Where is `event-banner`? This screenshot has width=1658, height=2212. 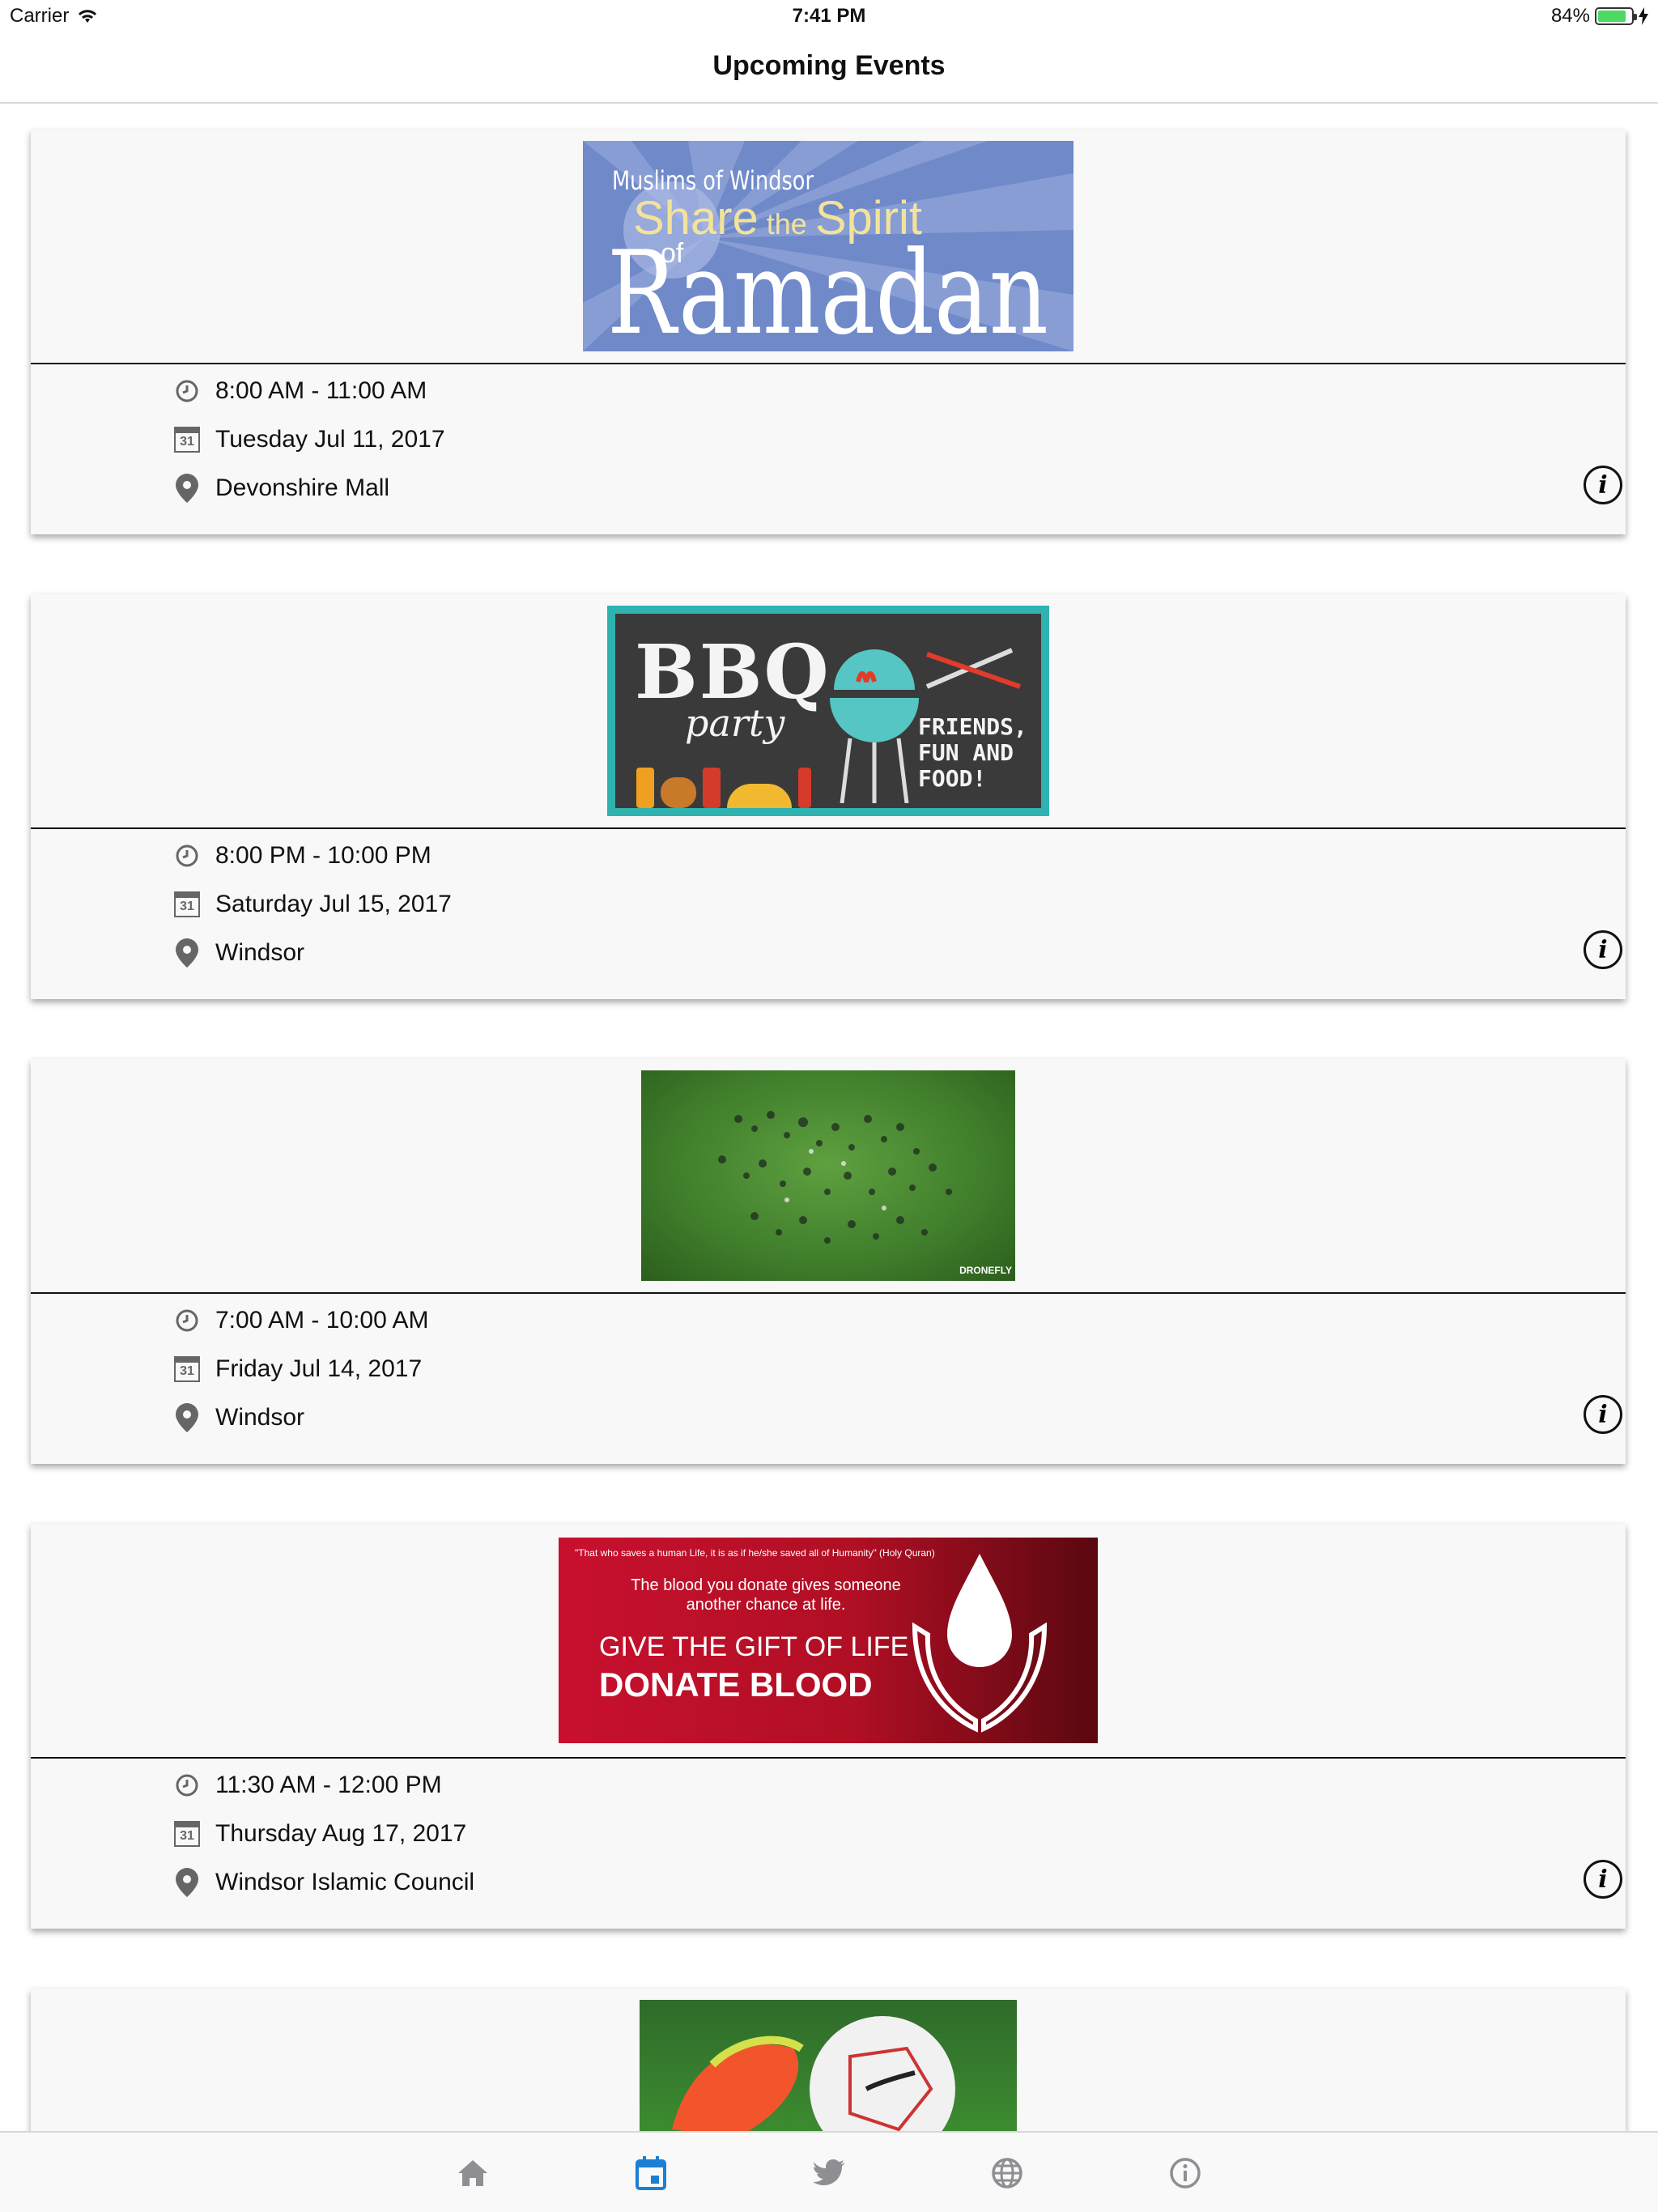
event-banner is located at coordinates (828, 2060).